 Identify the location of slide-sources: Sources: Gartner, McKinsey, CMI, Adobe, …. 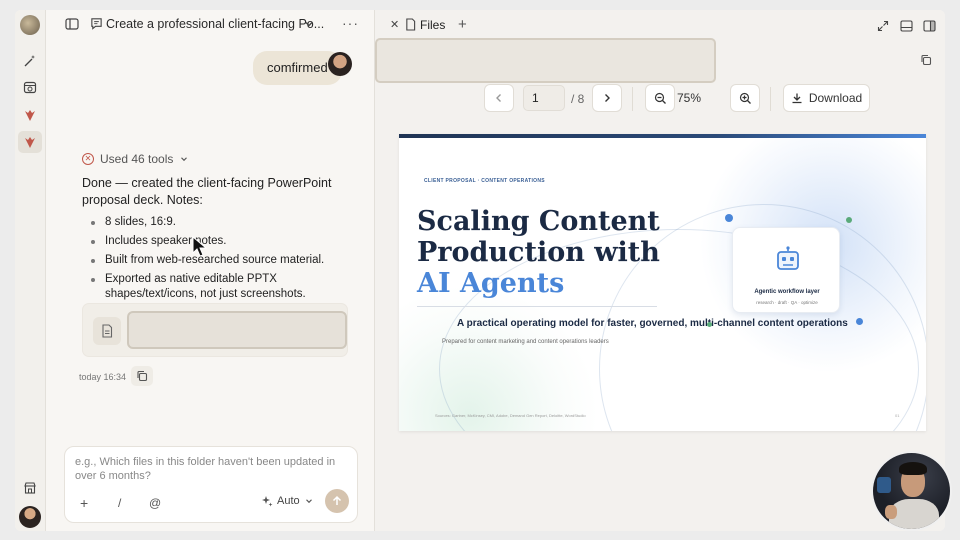
(510, 415).